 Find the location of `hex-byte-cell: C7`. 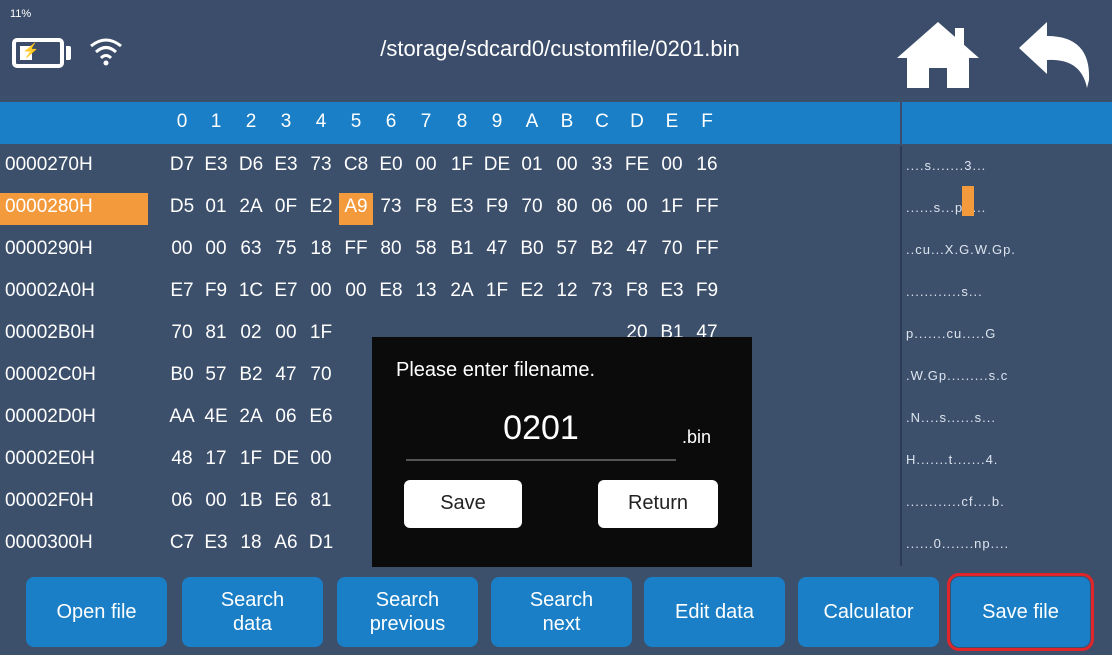

hex-byte-cell: C7 is located at coordinates (182, 545).